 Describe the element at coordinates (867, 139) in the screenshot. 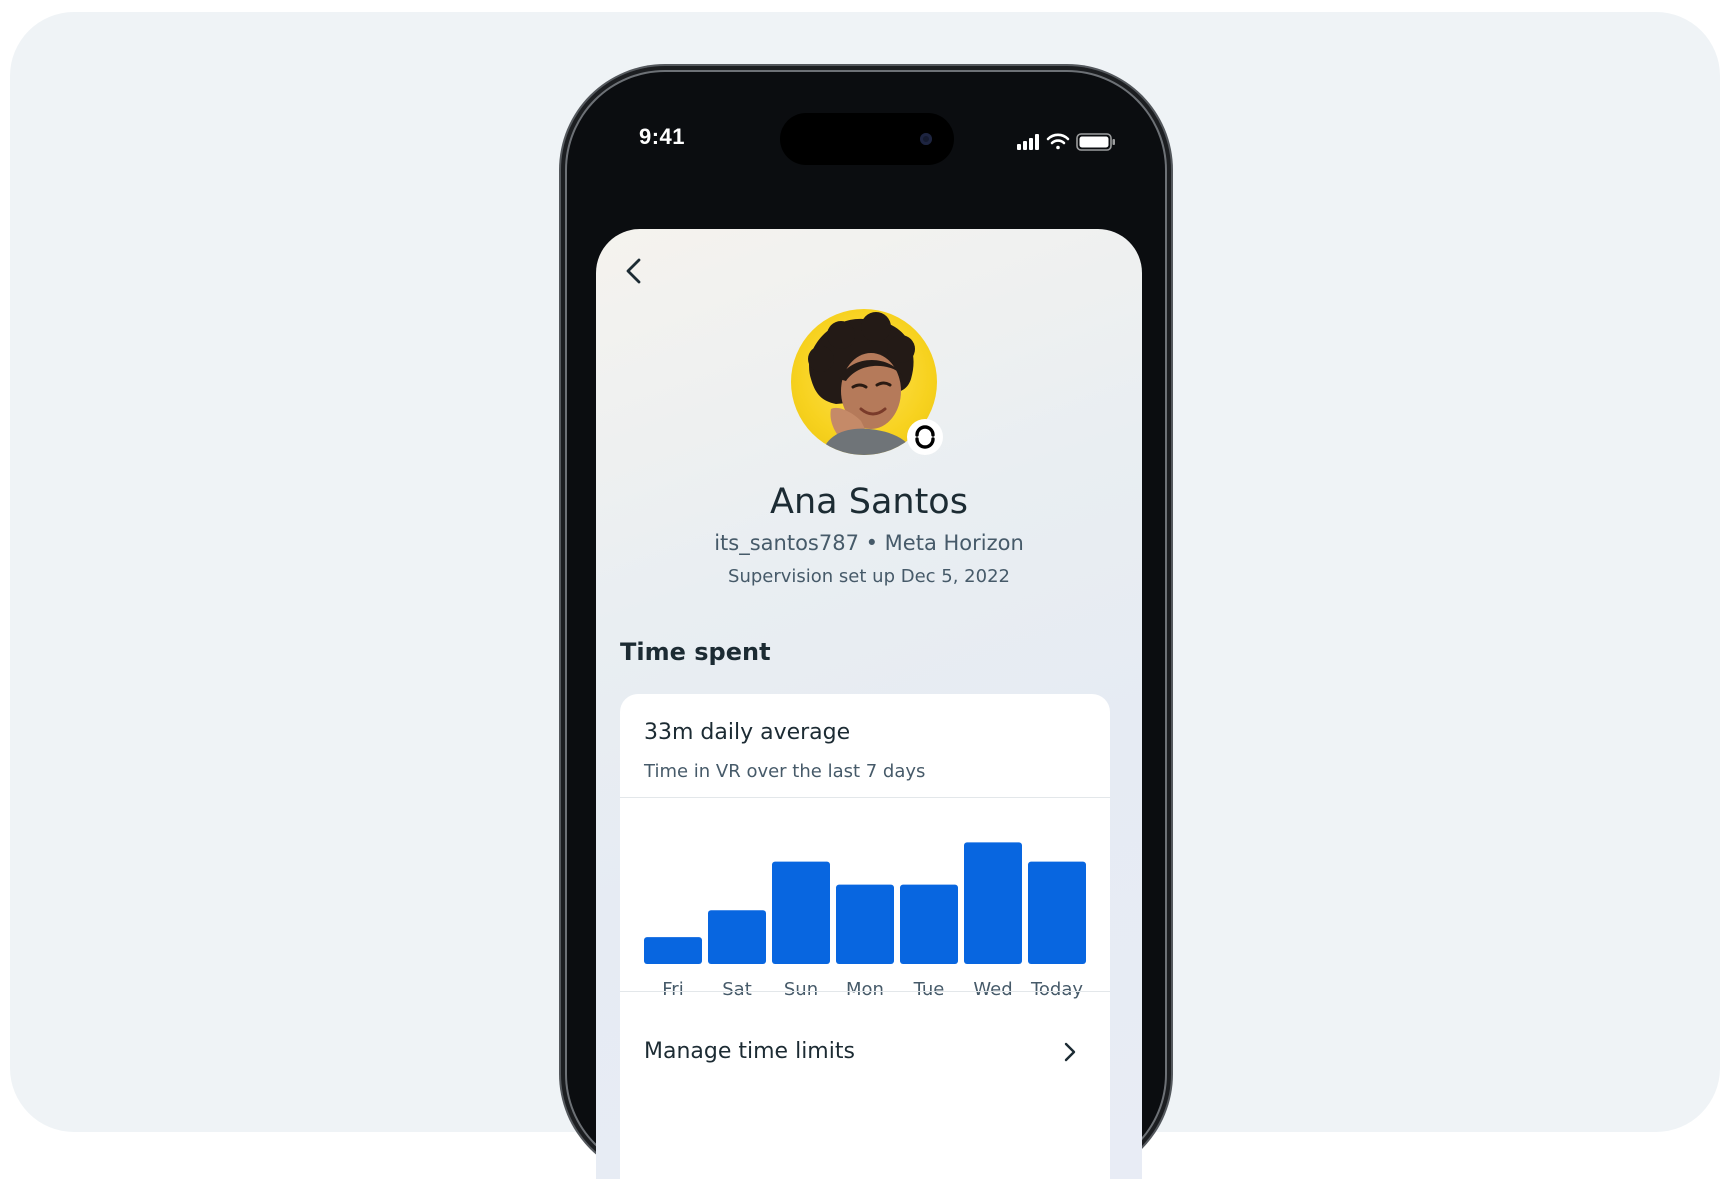

I see `dynamic-island` at that location.